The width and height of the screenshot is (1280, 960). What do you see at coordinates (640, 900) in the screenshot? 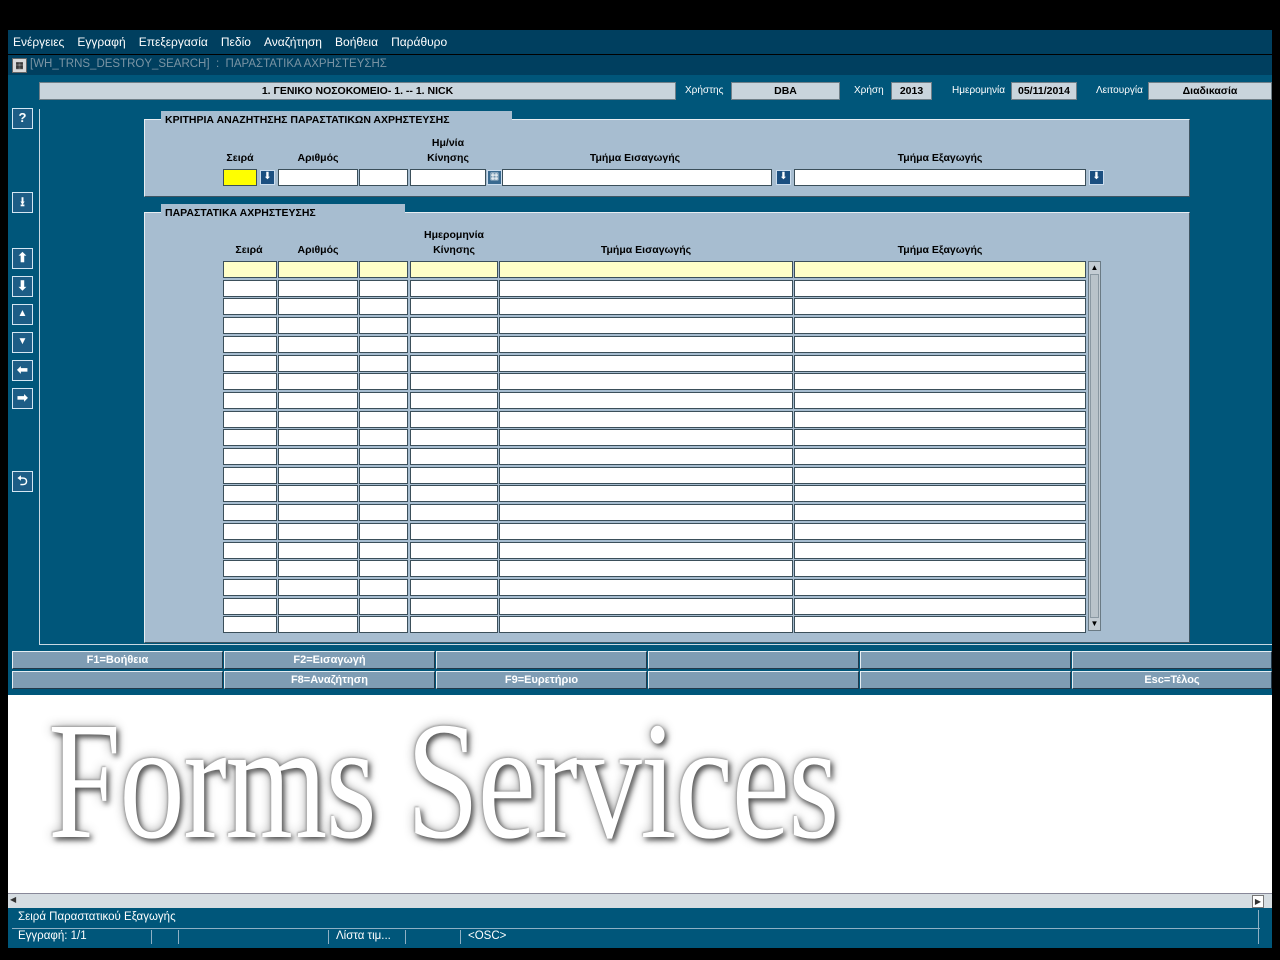
I see `horizontal-scrollbar: ◀ ▶` at bounding box center [640, 900].